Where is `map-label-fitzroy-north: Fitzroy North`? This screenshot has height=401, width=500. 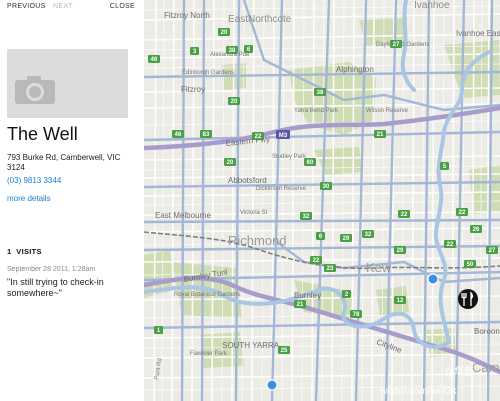
map-label-fitzroy-north: Fitzroy North is located at coordinates (187, 15).